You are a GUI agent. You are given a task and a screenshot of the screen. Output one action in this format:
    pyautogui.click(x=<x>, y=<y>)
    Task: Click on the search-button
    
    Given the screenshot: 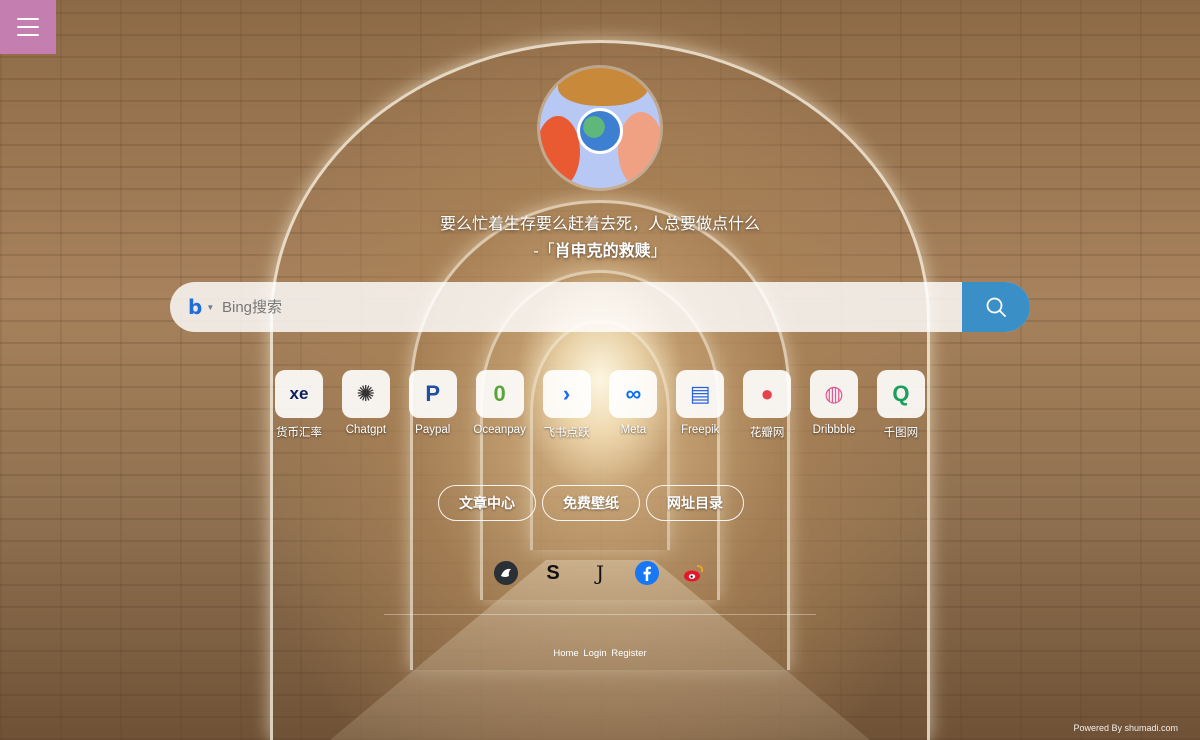 What is the action you would take?
    pyautogui.click(x=996, y=307)
    